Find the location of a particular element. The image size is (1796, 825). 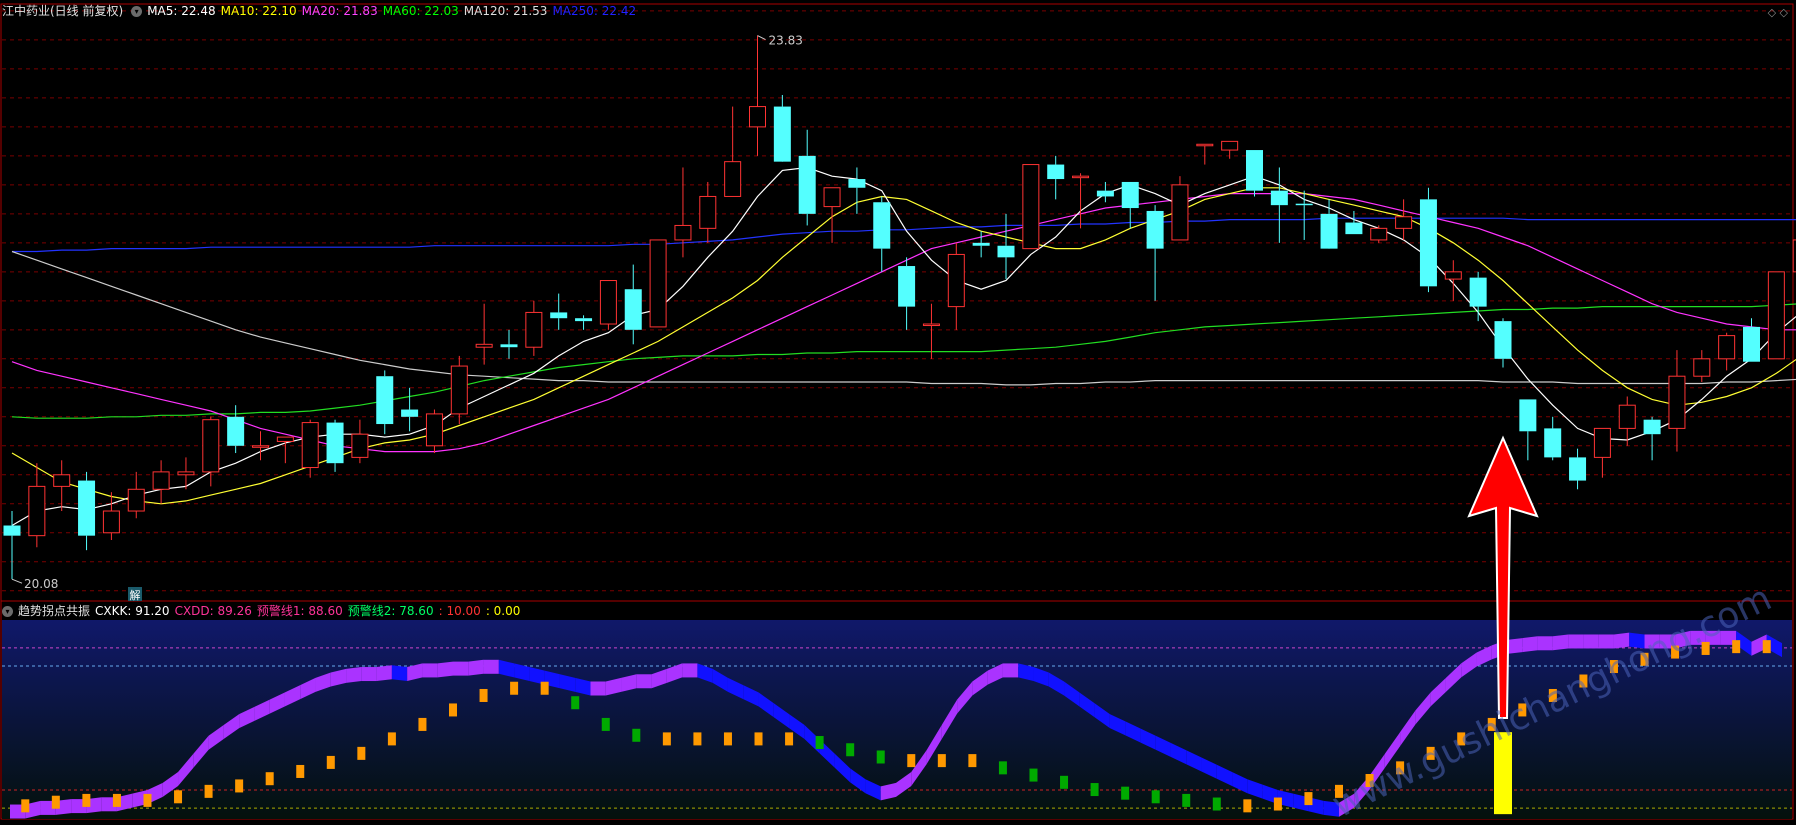

corner-glyph: ◇ ◇ is located at coordinates (1778, 12).